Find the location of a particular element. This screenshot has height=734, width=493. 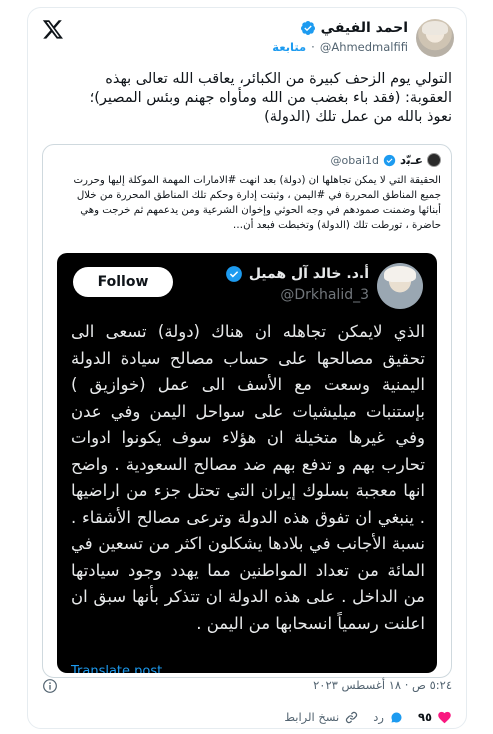

reply-action: رد is located at coordinates (388, 717).